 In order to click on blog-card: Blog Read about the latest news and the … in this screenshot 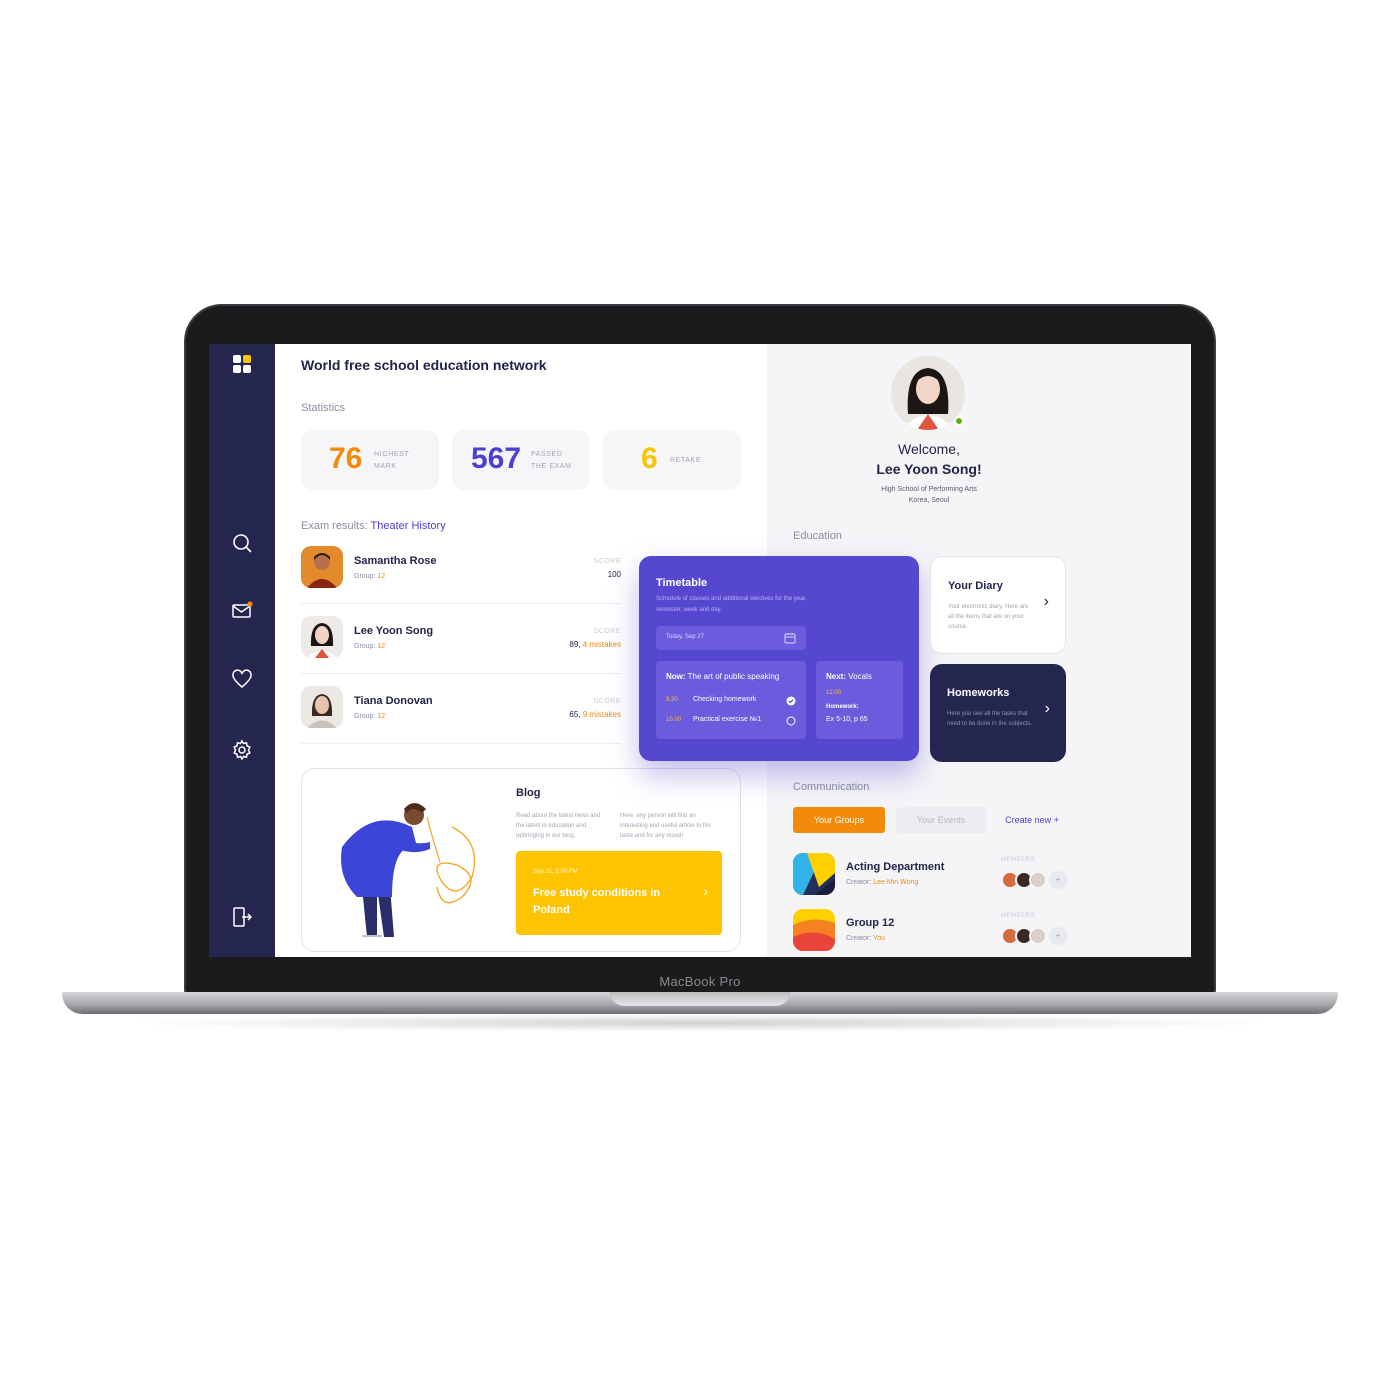, I will do `click(521, 860)`.